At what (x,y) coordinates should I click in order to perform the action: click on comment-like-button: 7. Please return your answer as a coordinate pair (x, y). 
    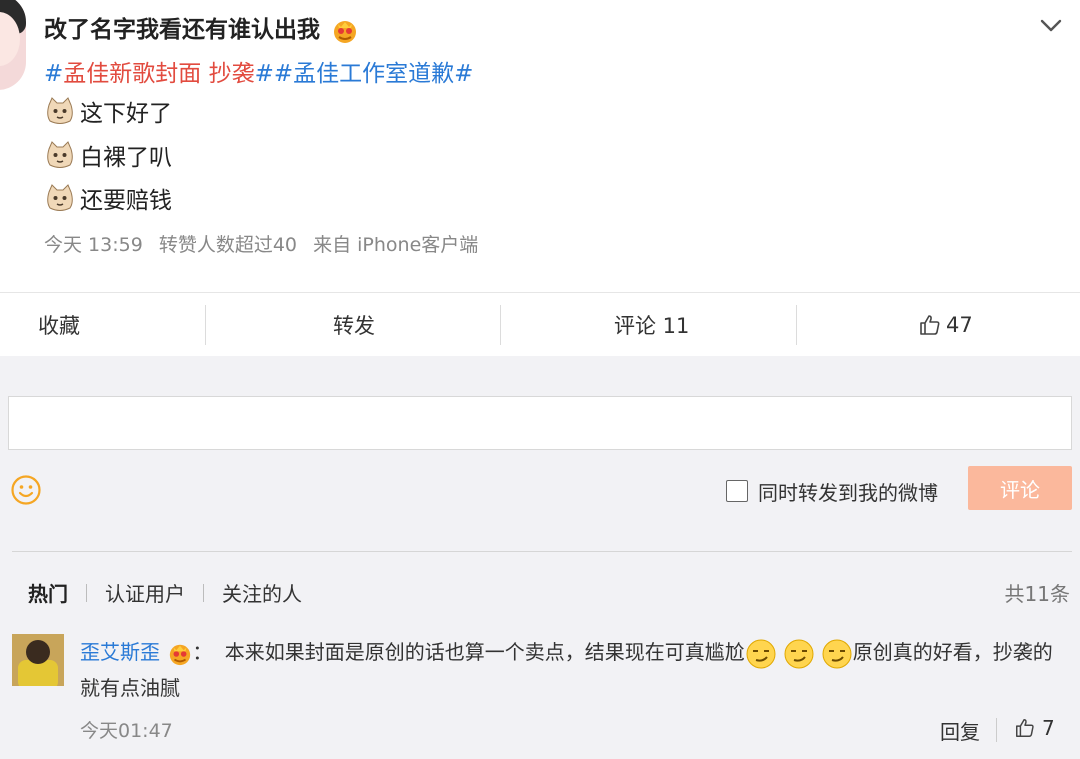
    Looking at the image, I should click on (1034, 728).